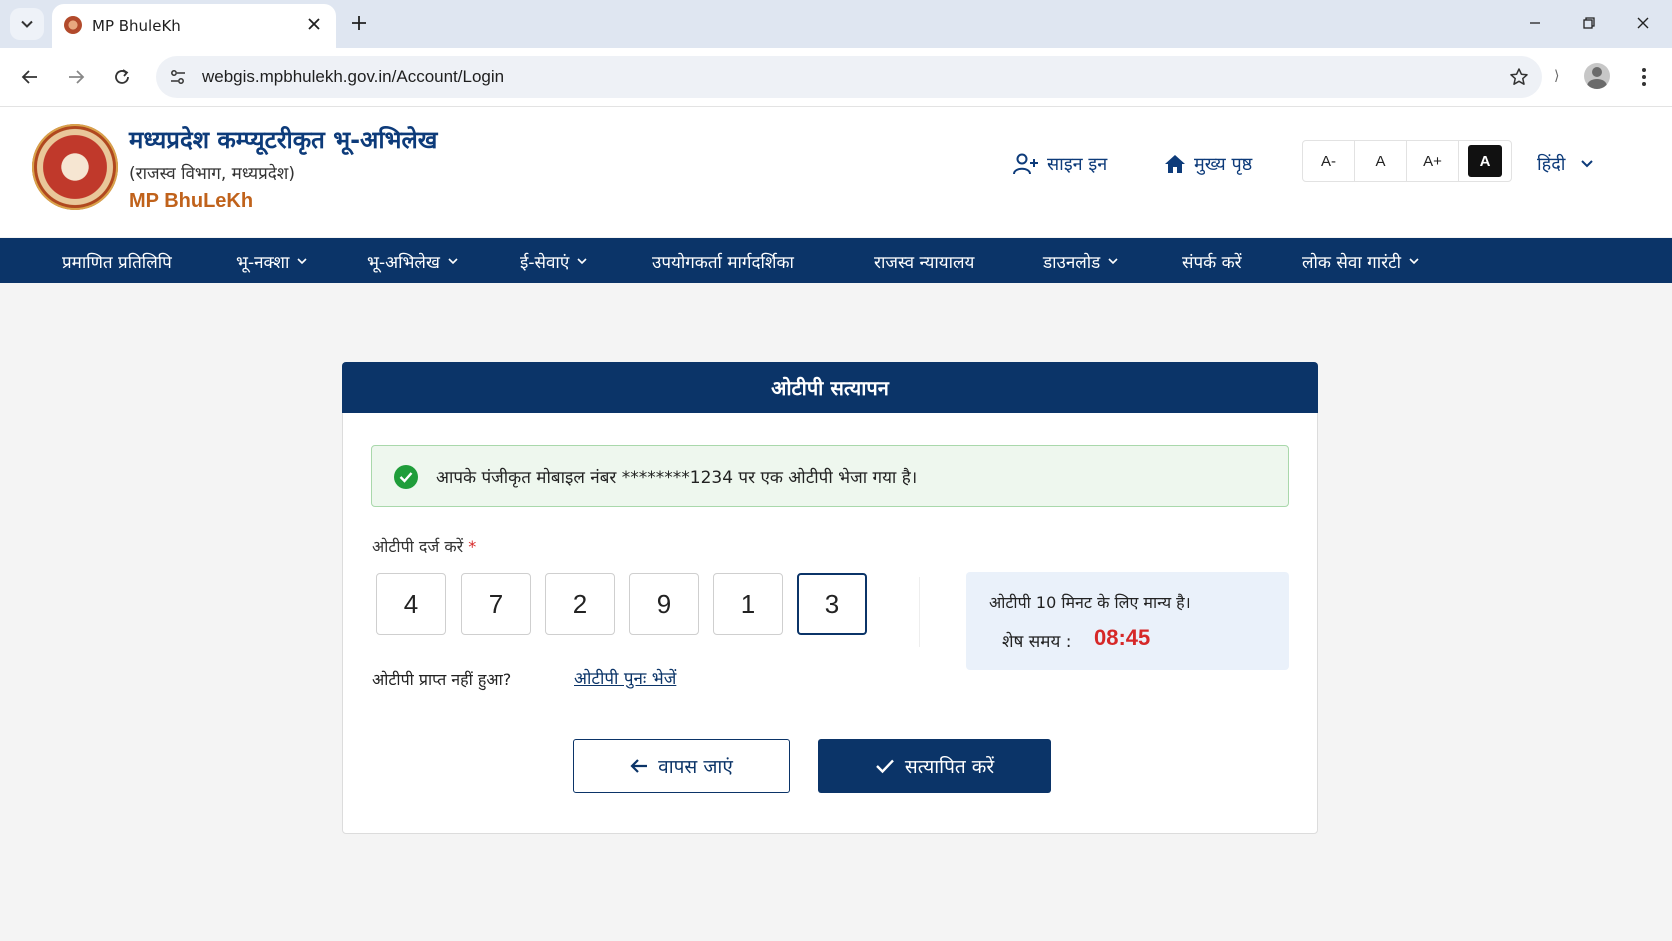 The width and height of the screenshot is (1672, 941). I want to click on card-header: ओटीपी सत्यापन, so click(830, 387).